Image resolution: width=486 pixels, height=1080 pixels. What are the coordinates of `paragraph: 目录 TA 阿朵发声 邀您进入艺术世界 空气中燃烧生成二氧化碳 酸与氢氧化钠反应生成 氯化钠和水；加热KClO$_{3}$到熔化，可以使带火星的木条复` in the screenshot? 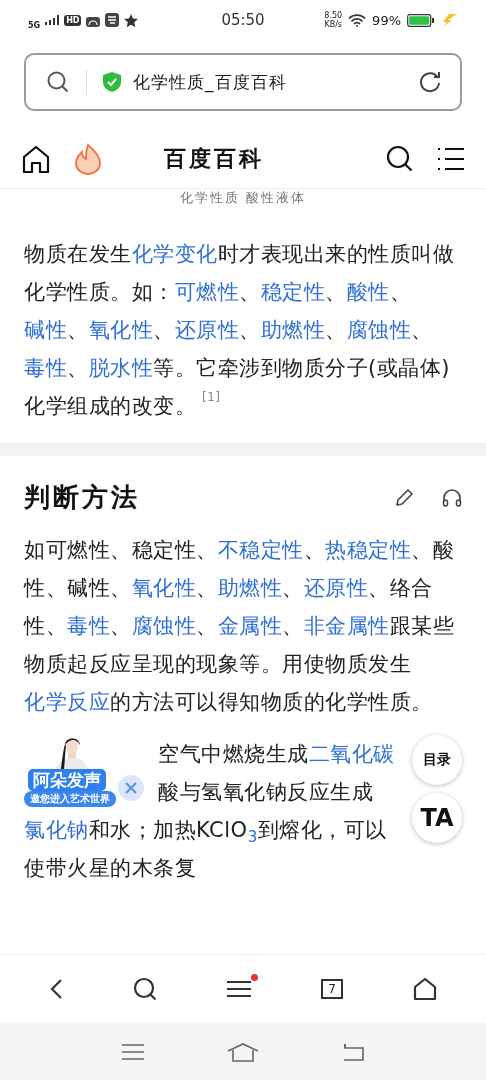 It's located at (243, 811).